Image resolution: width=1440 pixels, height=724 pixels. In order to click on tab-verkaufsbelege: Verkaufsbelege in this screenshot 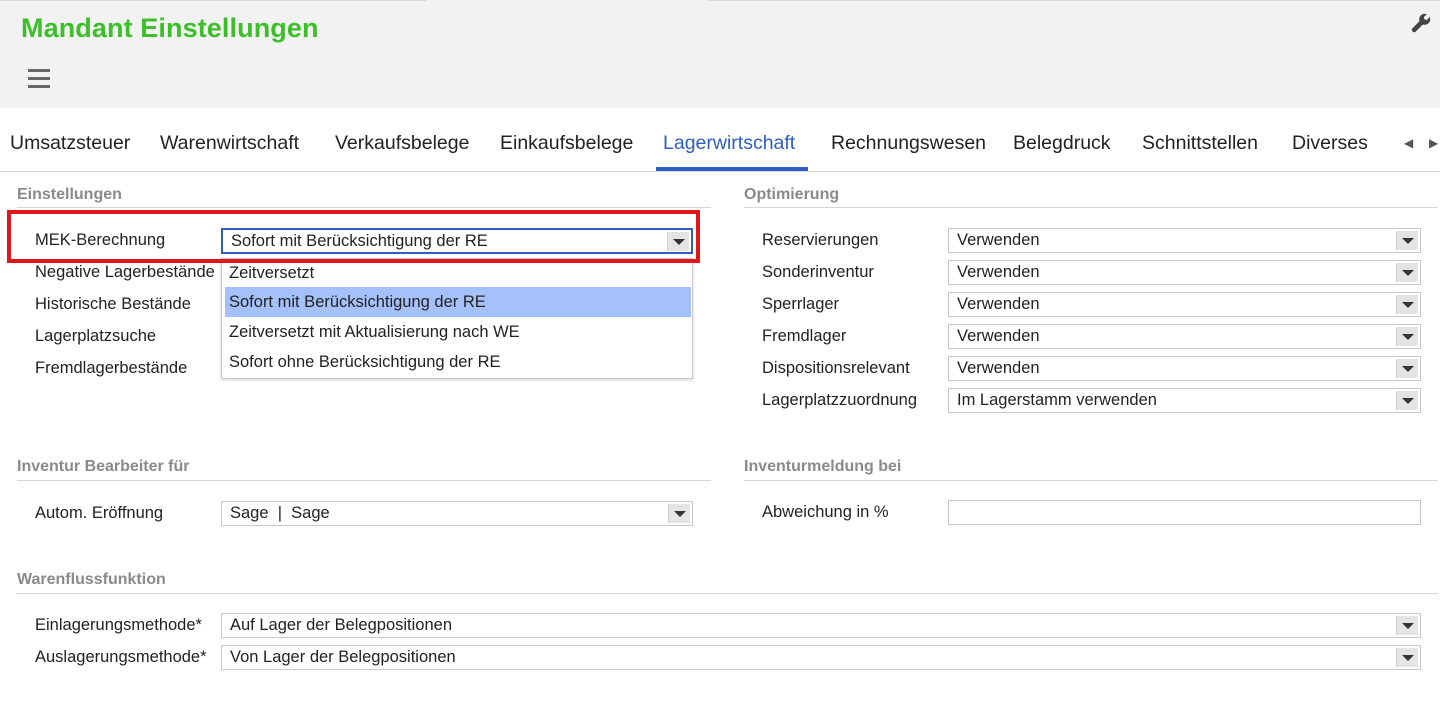, I will do `click(402, 143)`.